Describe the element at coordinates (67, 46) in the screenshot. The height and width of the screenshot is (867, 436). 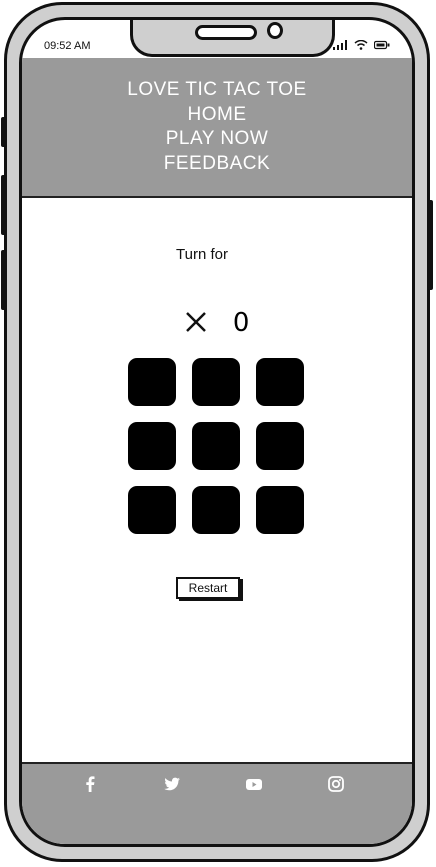
I see `status-time: 09:52 AM` at that location.